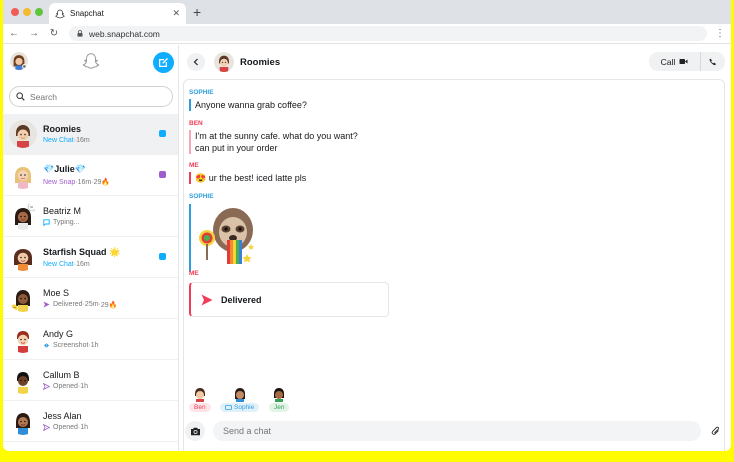 This screenshot has height=462, width=734. What do you see at coordinates (240, 399) in the screenshot?
I see `presence-sophie: Sophie` at bounding box center [240, 399].